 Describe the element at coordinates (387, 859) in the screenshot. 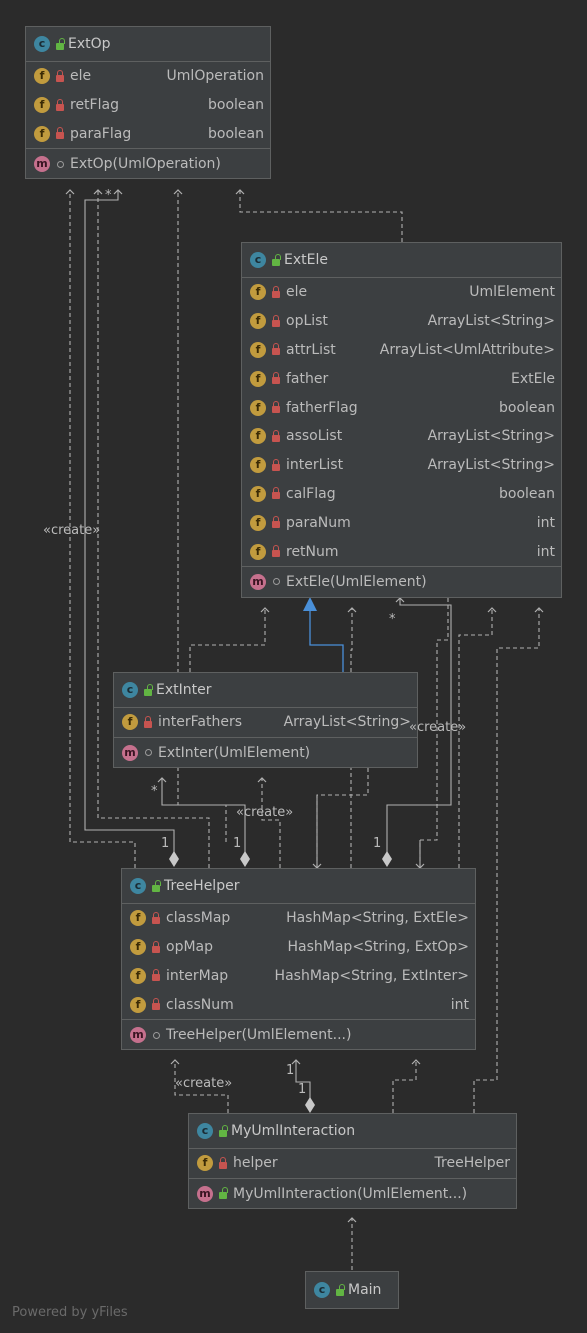

I see `diamond-treehelper-extele` at that location.